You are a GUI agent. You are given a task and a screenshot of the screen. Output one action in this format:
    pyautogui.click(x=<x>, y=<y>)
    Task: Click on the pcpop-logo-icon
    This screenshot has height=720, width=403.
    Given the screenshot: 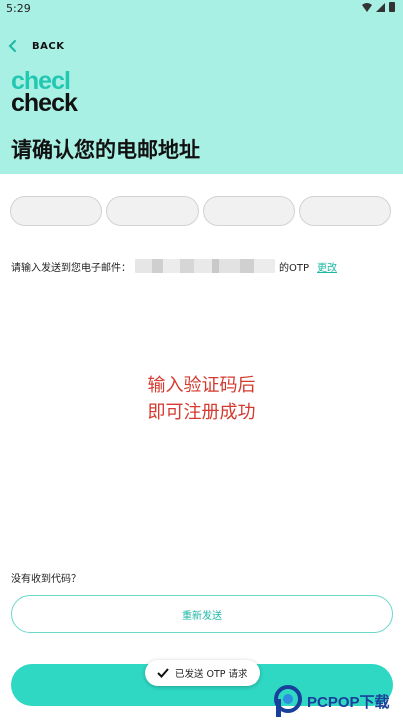 What is the action you would take?
    pyautogui.click(x=288, y=701)
    